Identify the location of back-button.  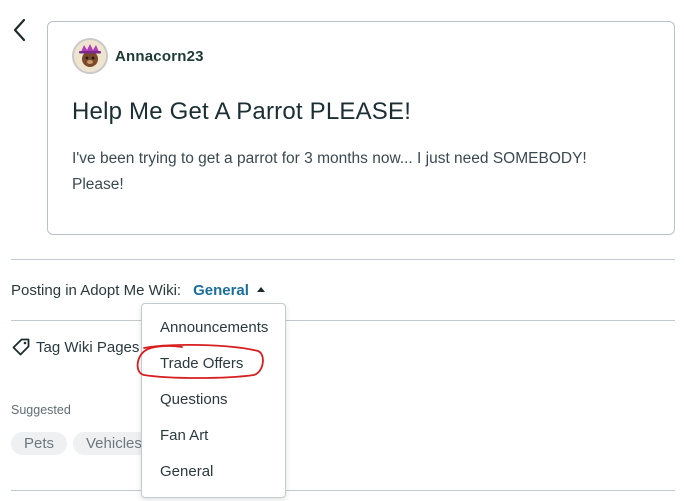
(20, 30).